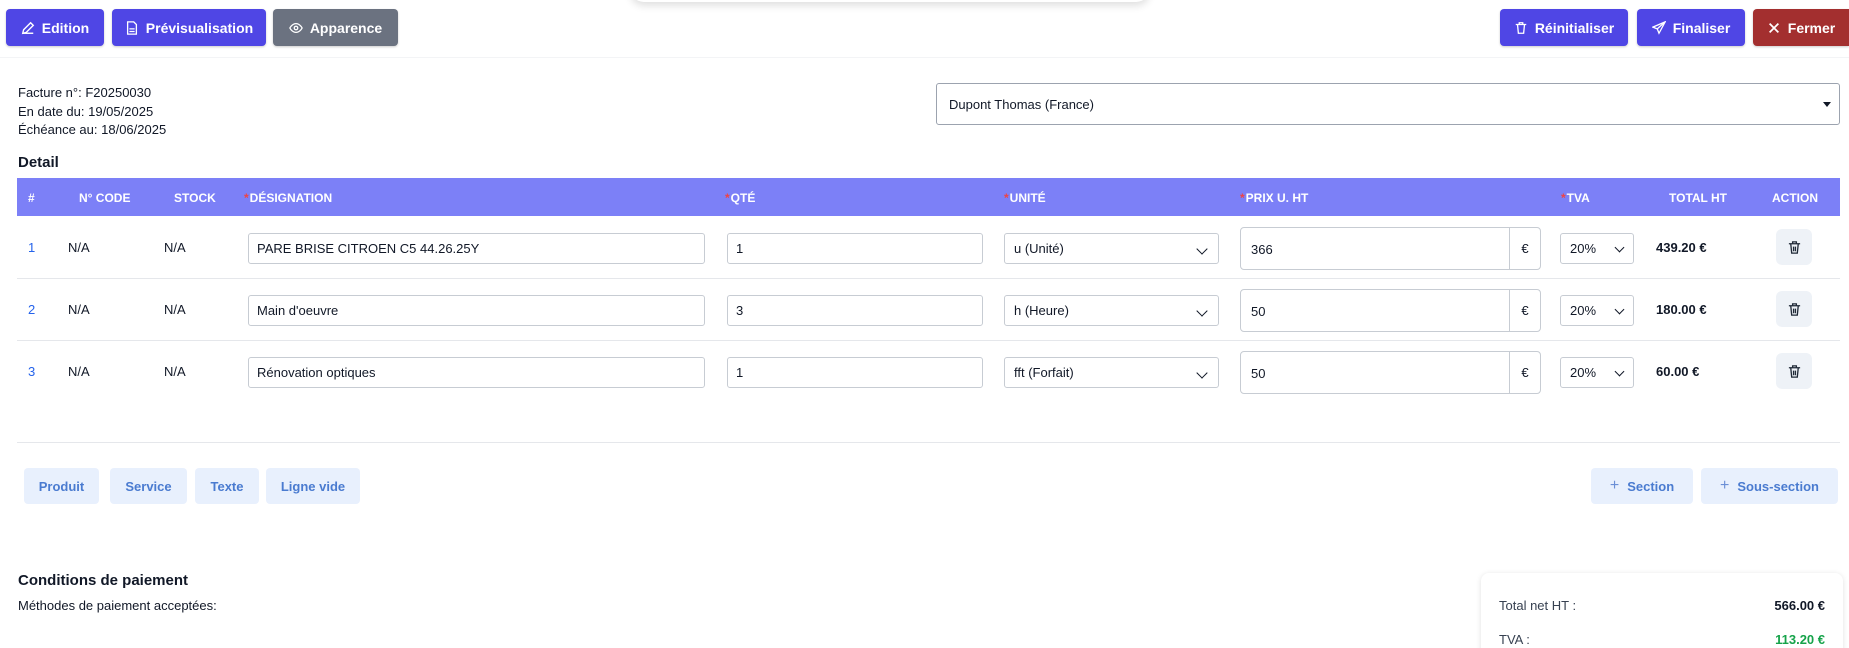 The height and width of the screenshot is (648, 1849). What do you see at coordinates (1681, 247) in the screenshot?
I see `row-total: 439.20 €` at bounding box center [1681, 247].